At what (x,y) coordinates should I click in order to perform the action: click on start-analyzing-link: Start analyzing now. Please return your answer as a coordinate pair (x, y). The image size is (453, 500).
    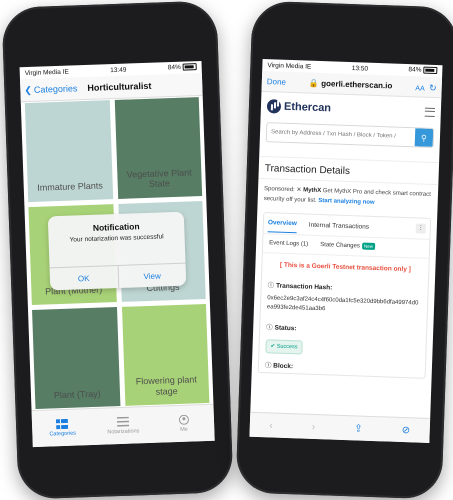
    Looking at the image, I should click on (346, 202).